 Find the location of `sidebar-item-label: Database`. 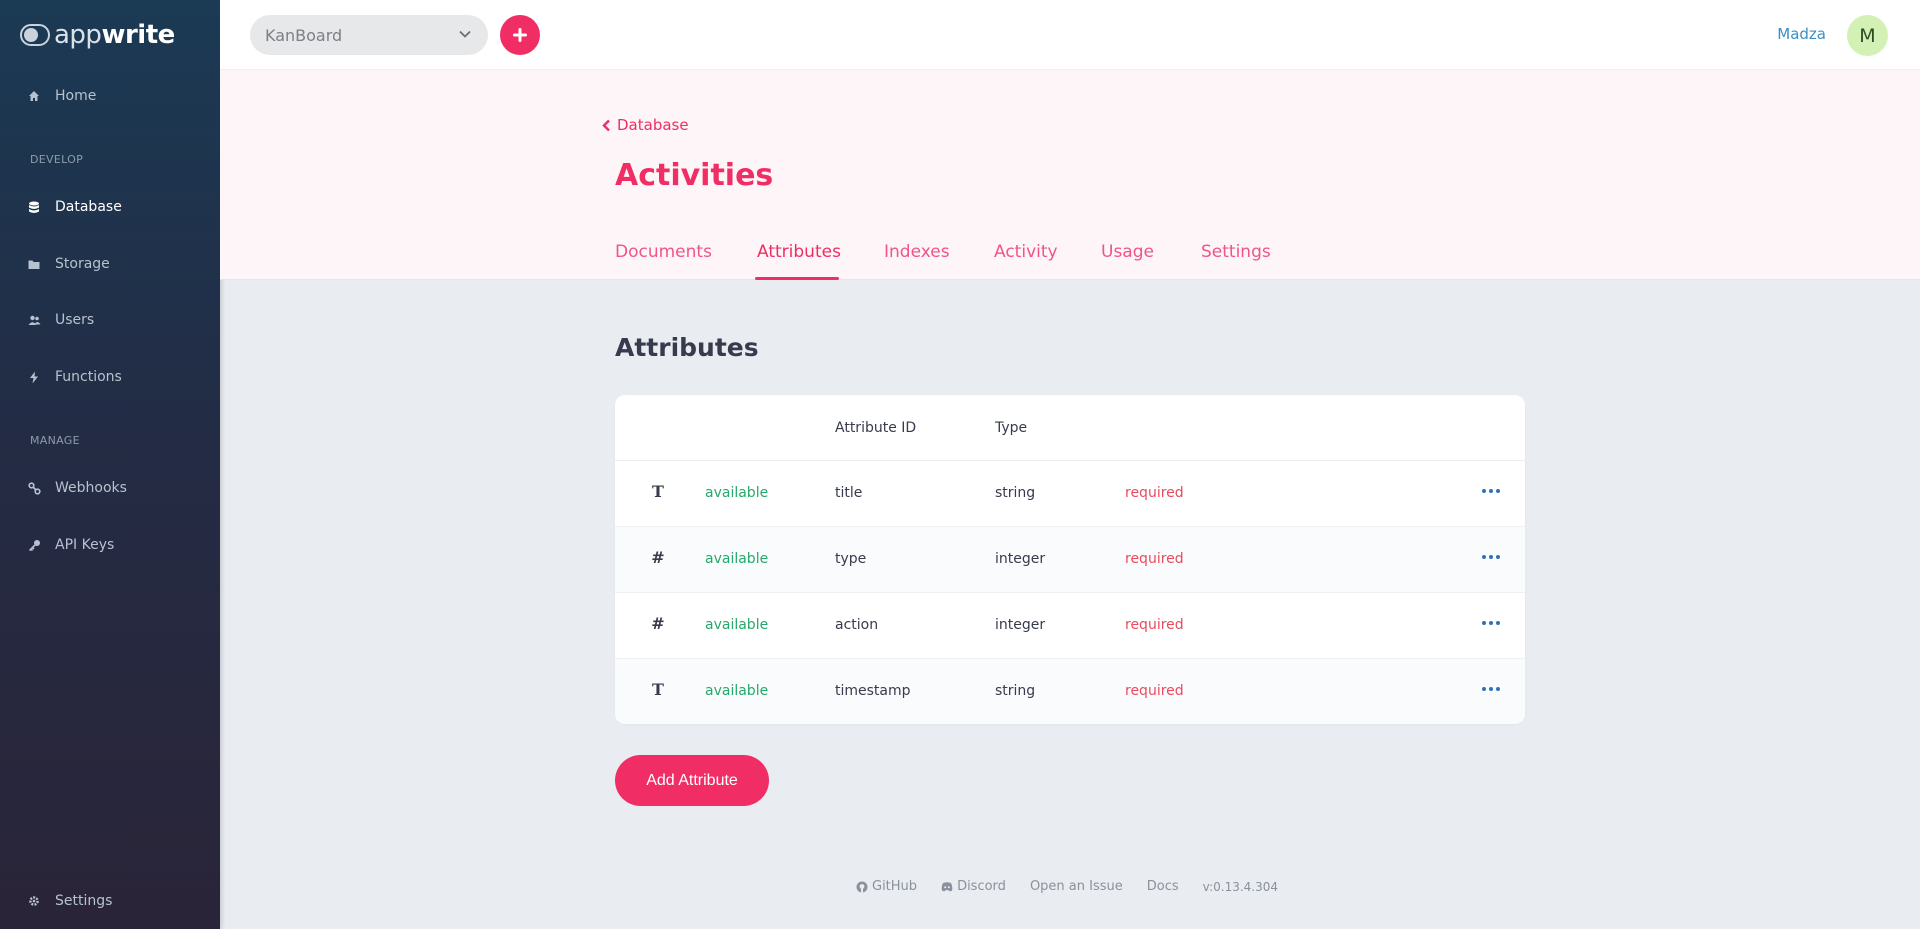

sidebar-item-label: Database is located at coordinates (88, 207).